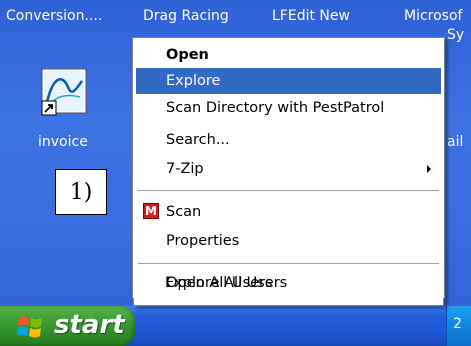 The width and height of the screenshot is (471, 346). I want to click on annotation-label: 1), so click(81, 192).